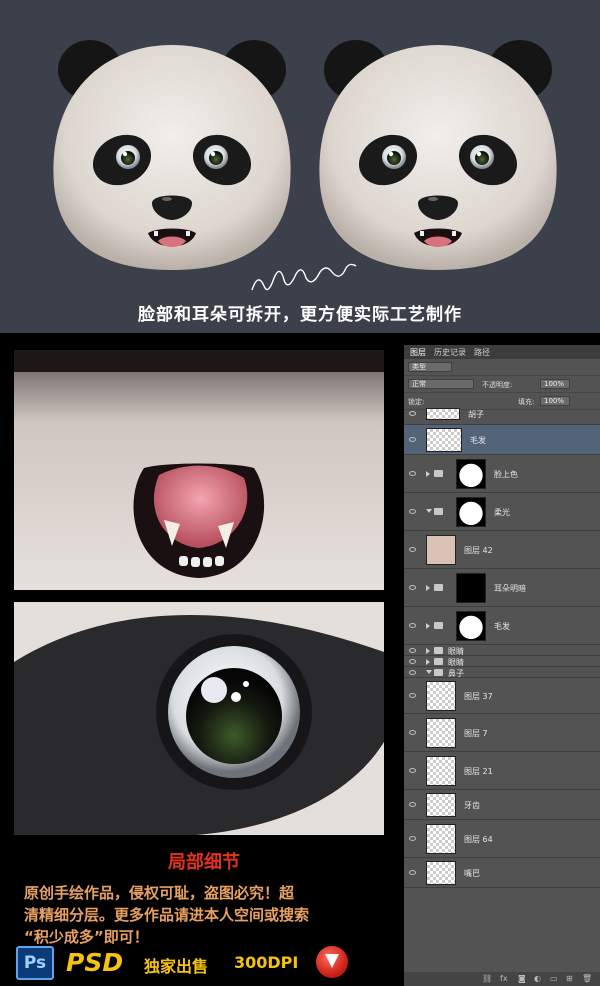  Describe the element at coordinates (502, 512) in the screenshot. I see `layer-row: 柔光` at that location.